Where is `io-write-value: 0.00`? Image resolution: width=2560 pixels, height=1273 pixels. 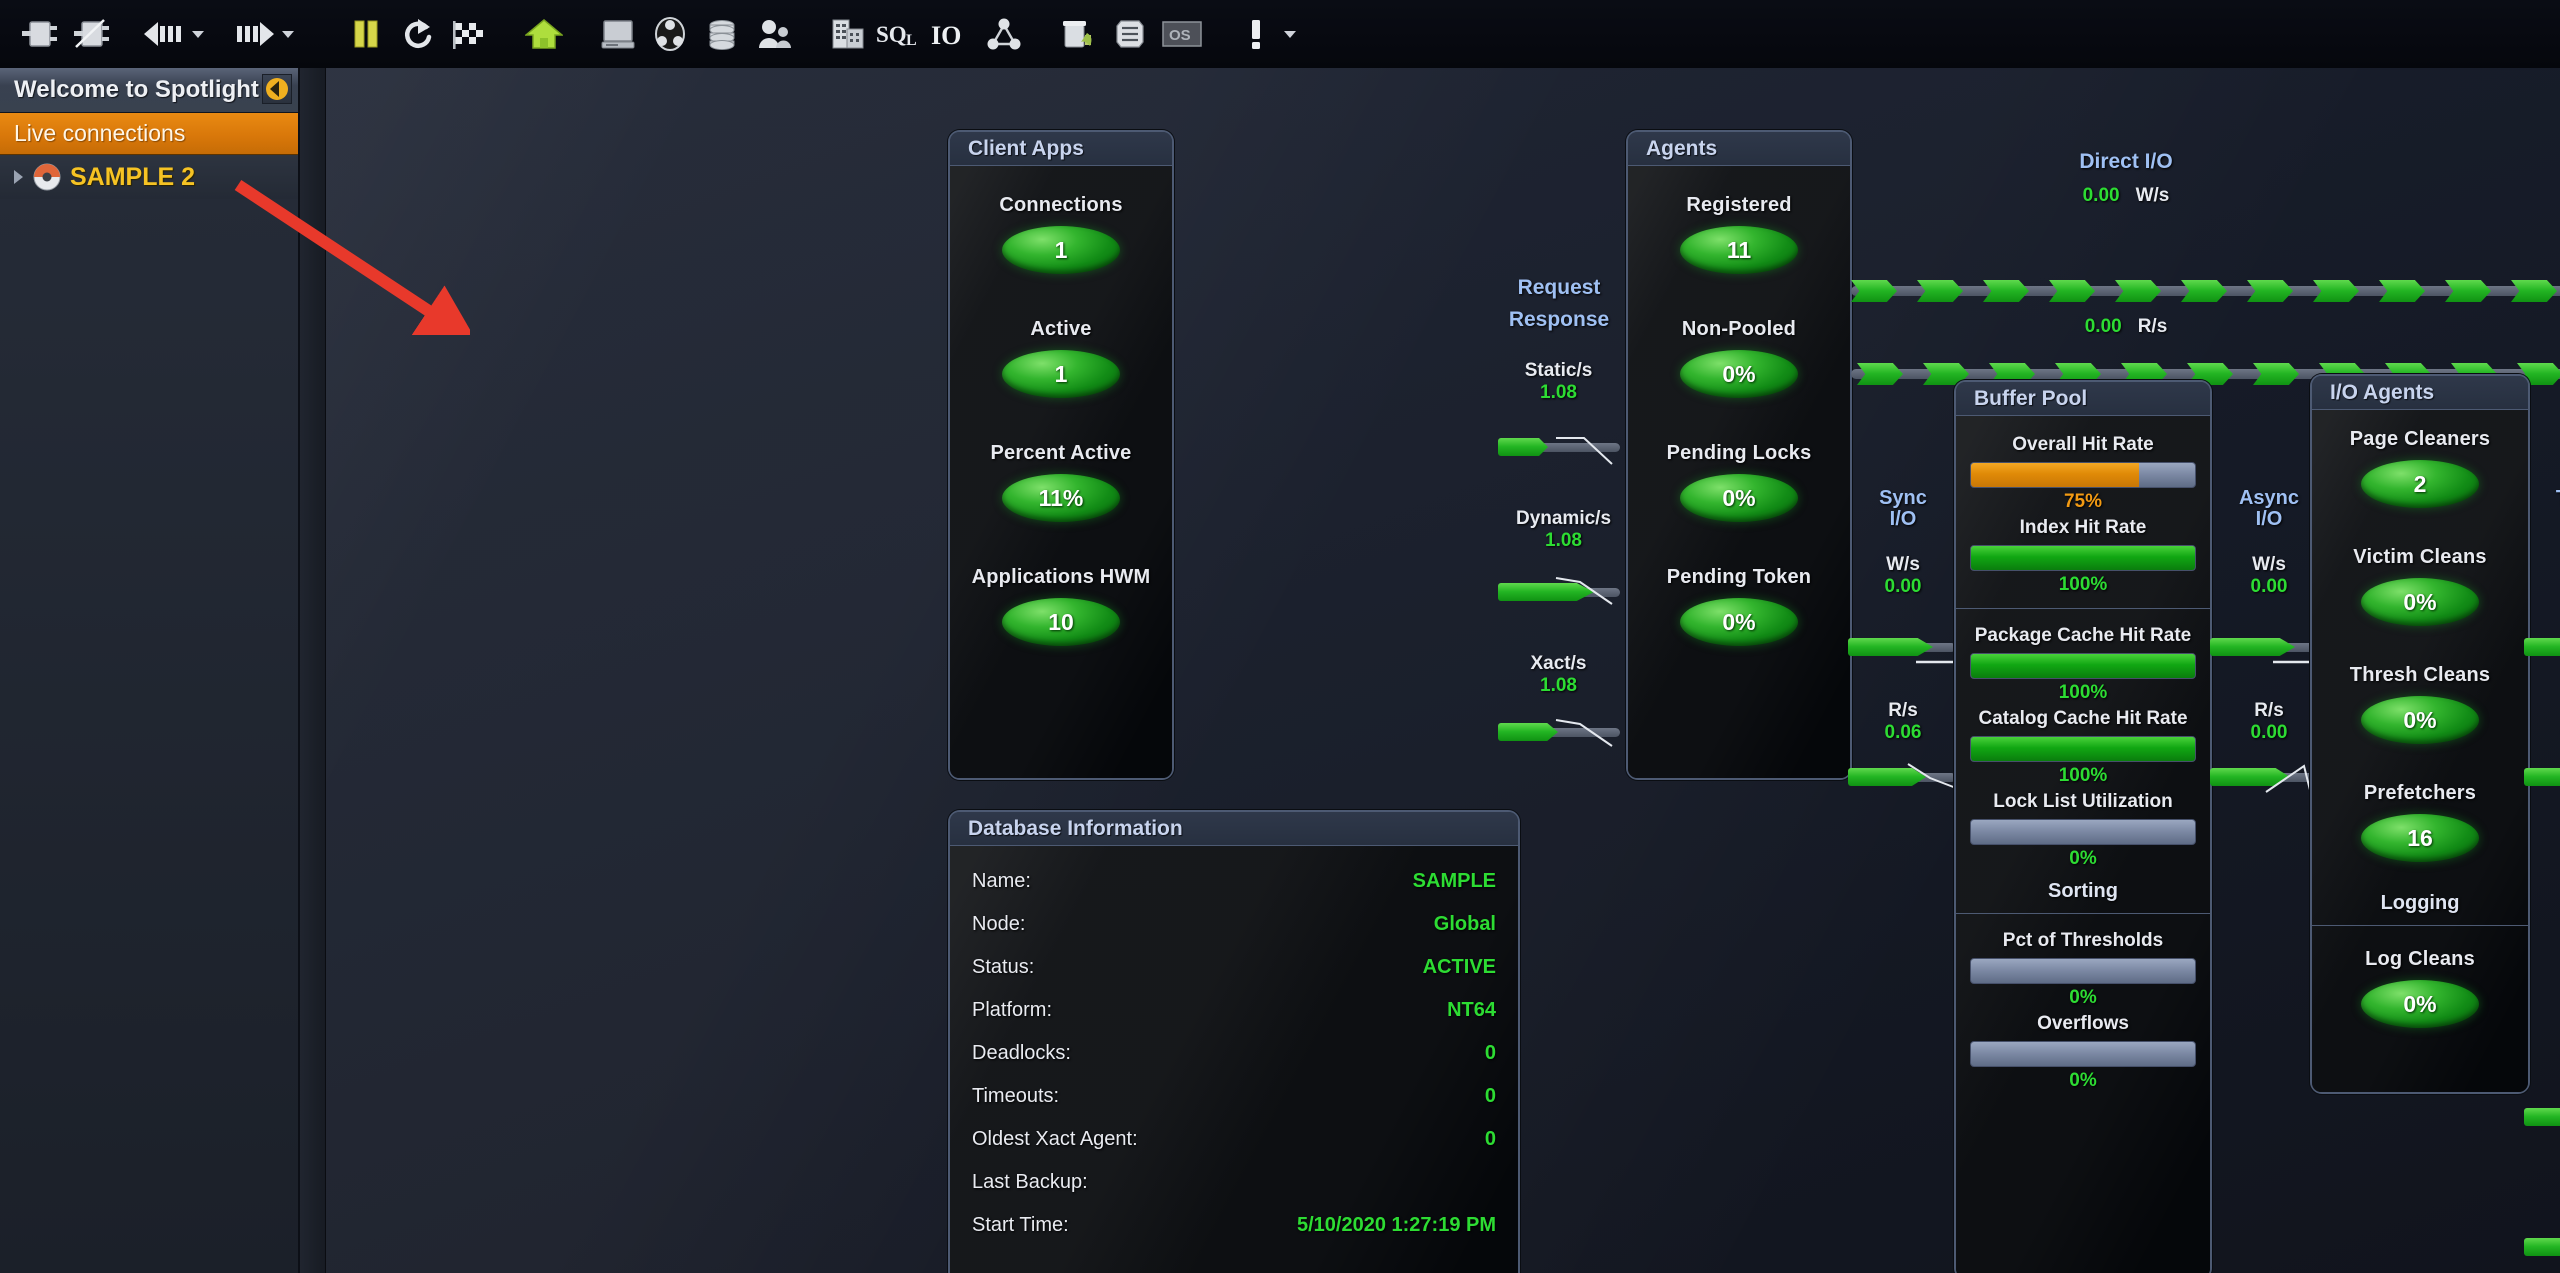
io-write-value: 0.00 is located at coordinates (1903, 586).